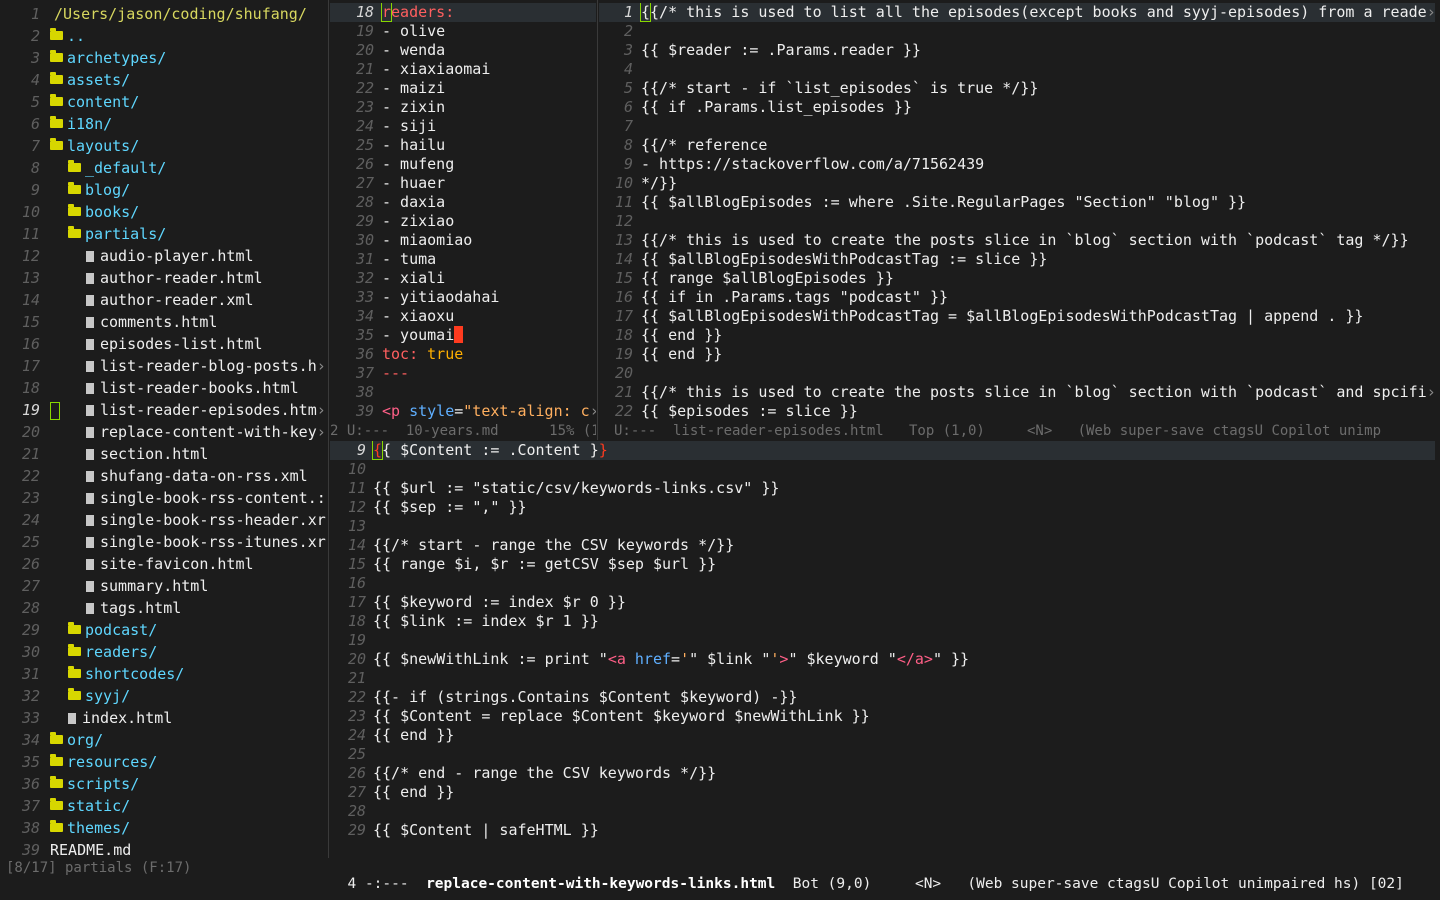 The image size is (1440, 900). I want to click on tree-row: 28 tags.html, so click(164, 608).